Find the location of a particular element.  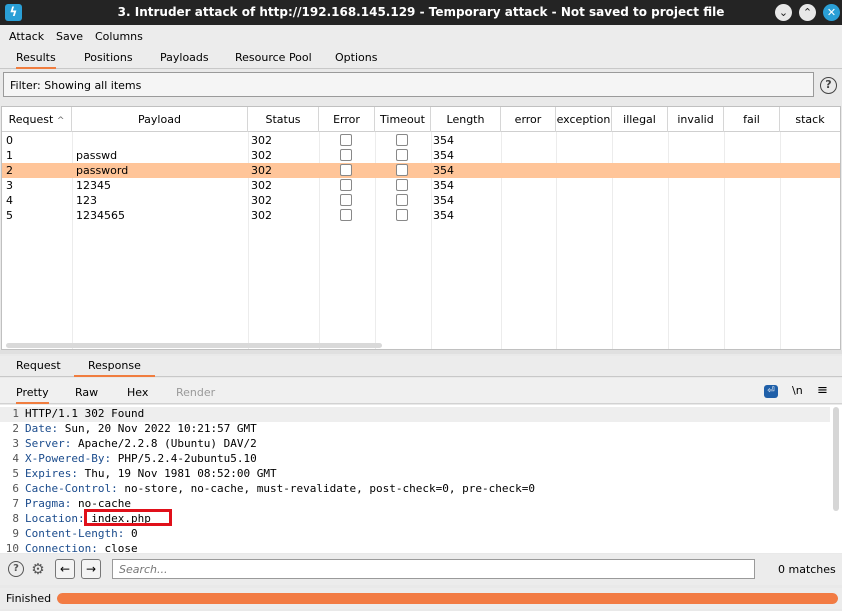

cell-request: 1 is located at coordinates (9, 155).